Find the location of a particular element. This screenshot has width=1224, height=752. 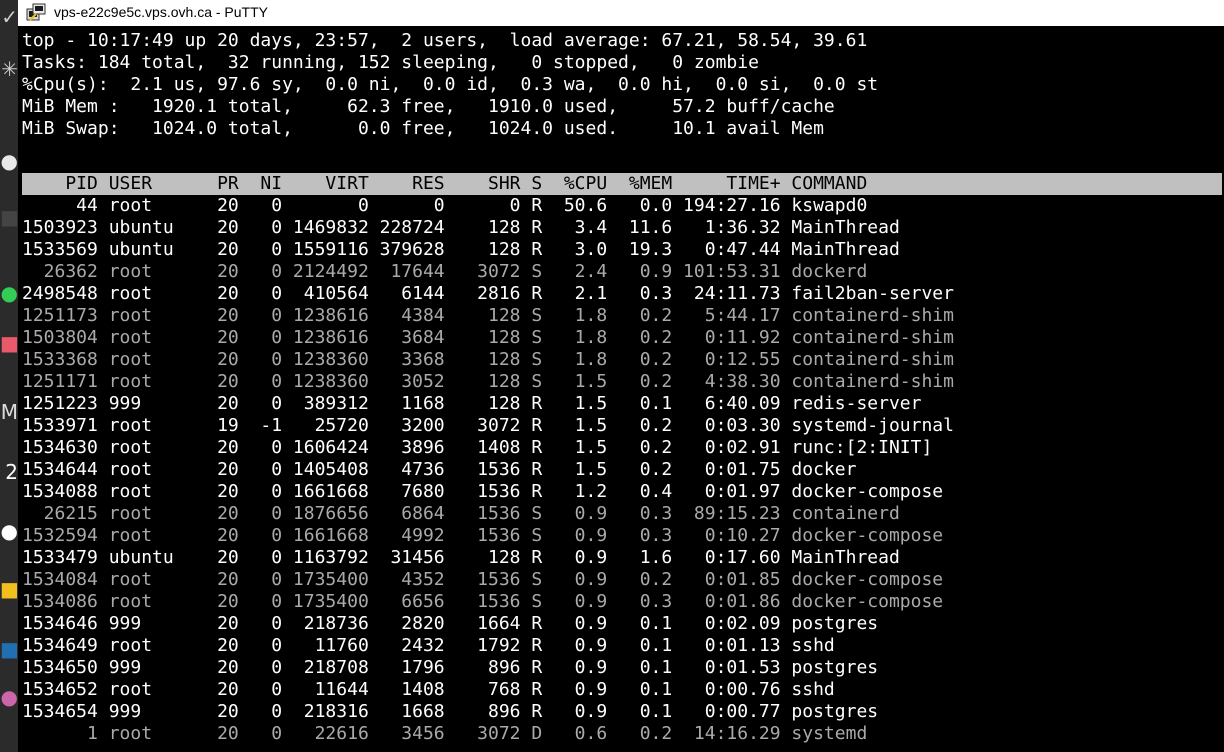

asterisk-icon: ✳ is located at coordinates (9, 69).